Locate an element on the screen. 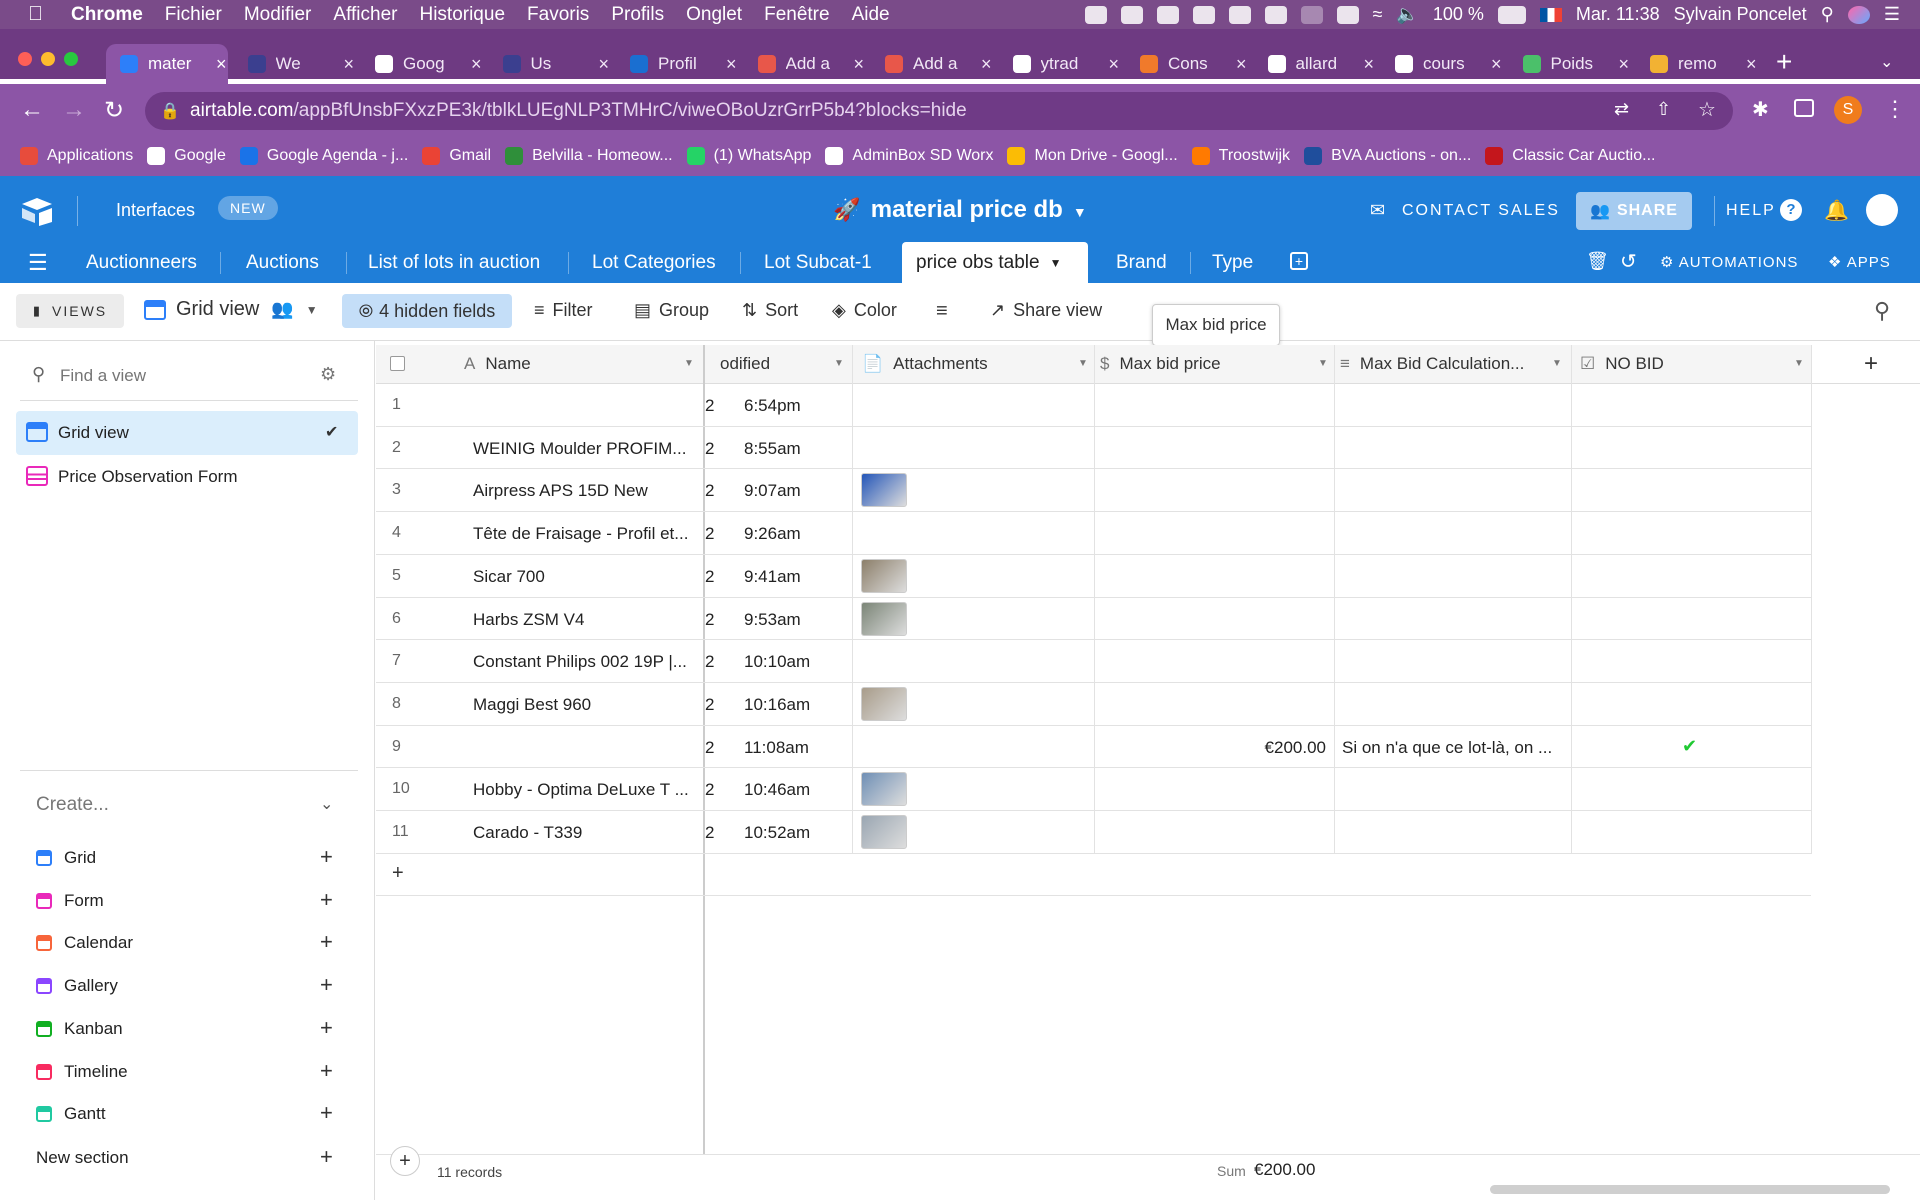 This screenshot has width=1920, height=1200. column-header-max-bid: $ Max bid price is located at coordinates (1210, 364).